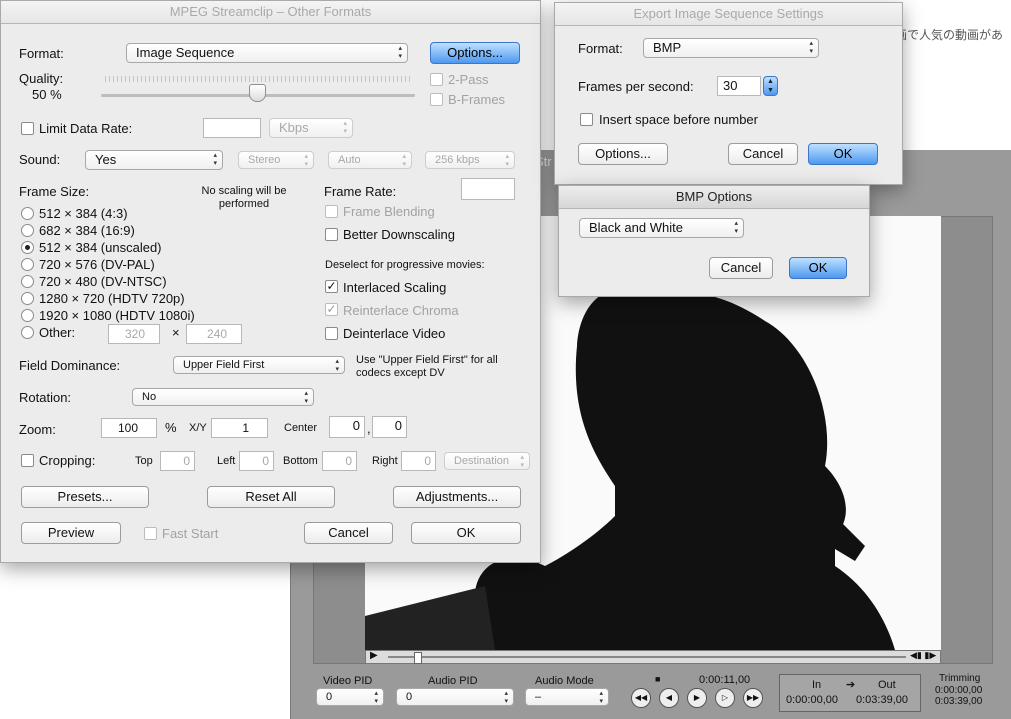  What do you see at coordinates (725, 698) in the screenshot?
I see `step-forward-icon: ▷` at bounding box center [725, 698].